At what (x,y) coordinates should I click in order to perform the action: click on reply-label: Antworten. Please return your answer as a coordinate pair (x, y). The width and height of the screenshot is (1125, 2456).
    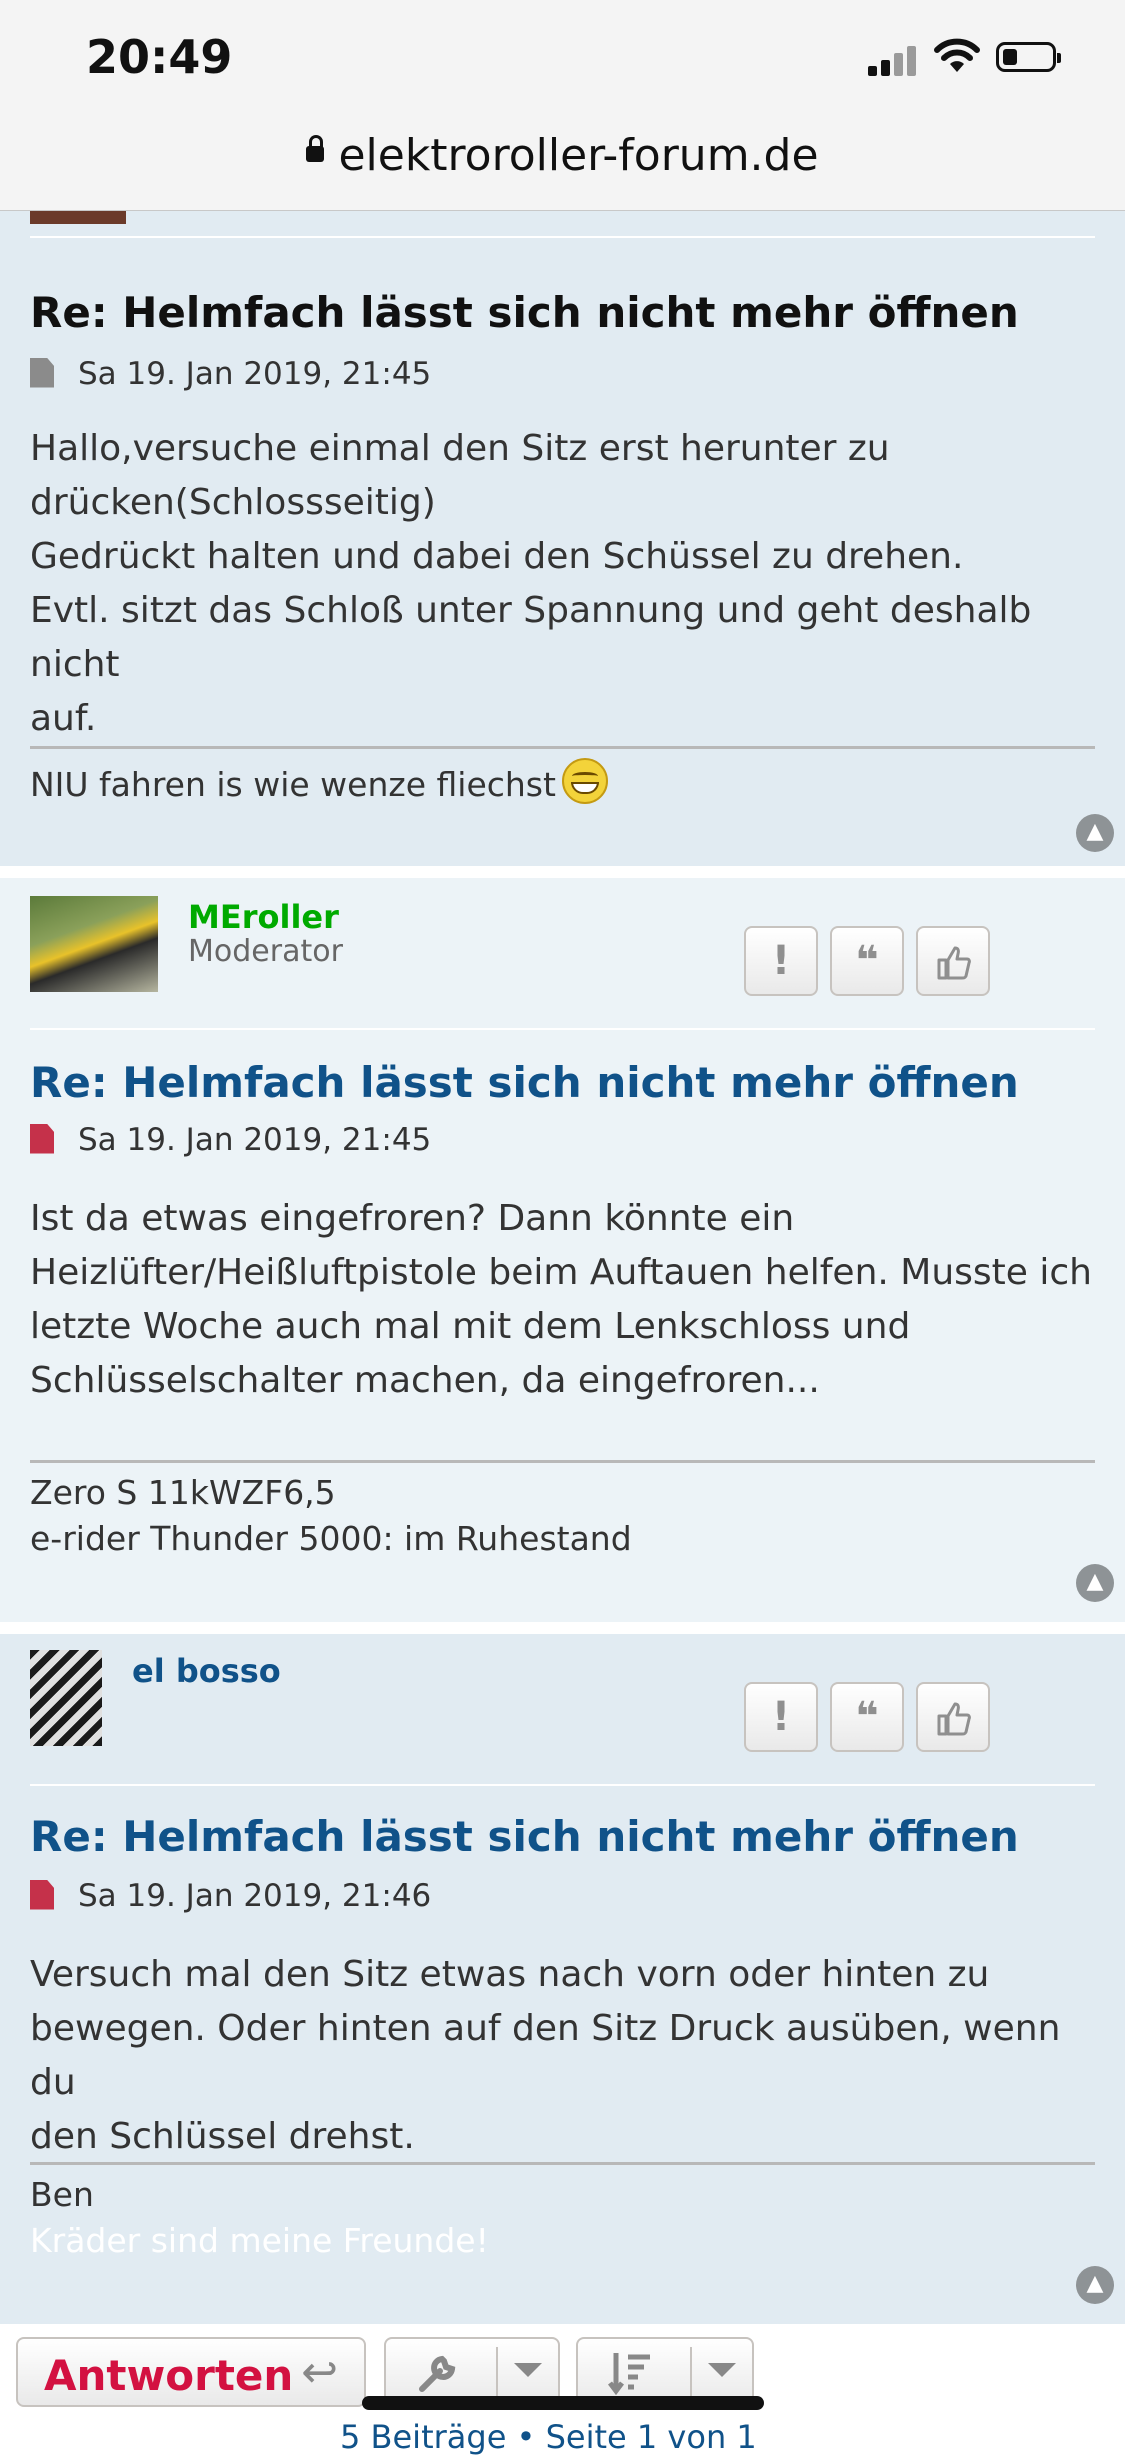
    Looking at the image, I should click on (169, 2375).